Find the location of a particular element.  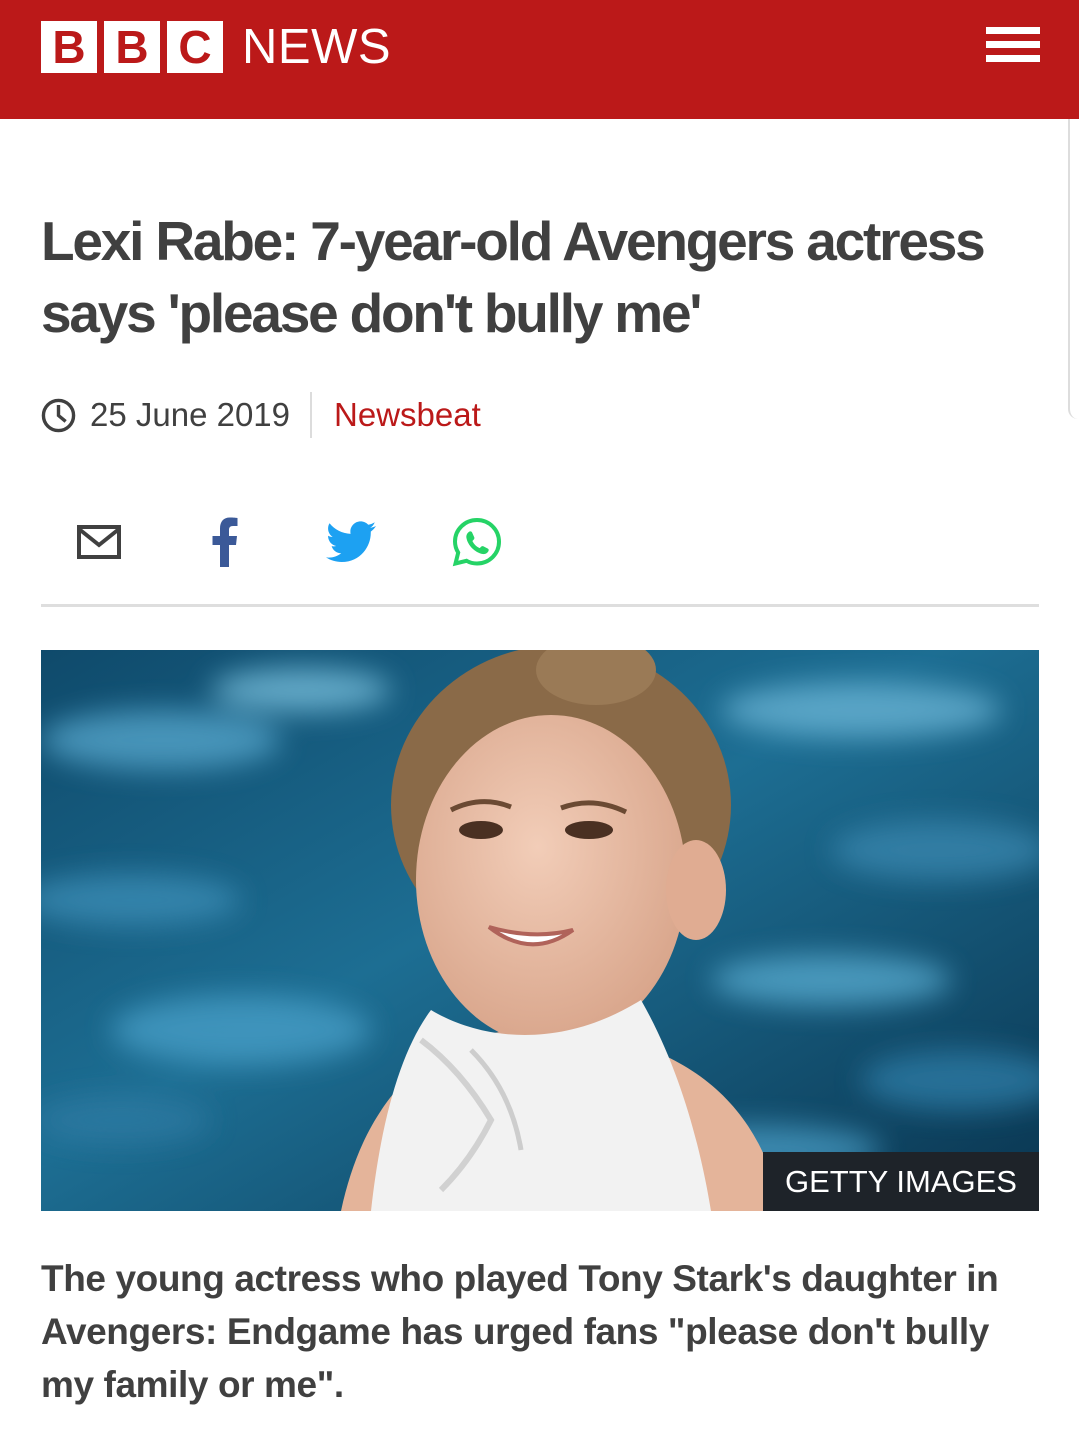

publish-date: 25 June 2019 is located at coordinates (190, 414).